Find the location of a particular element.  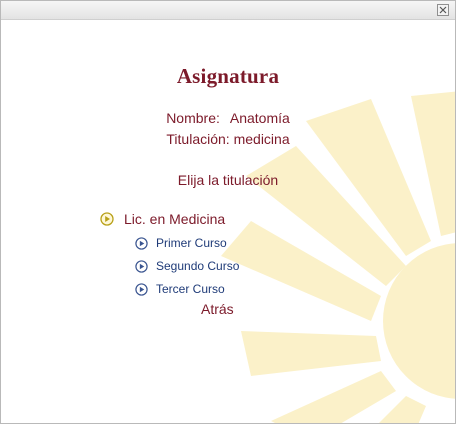

course-label: Tercer Curso is located at coordinates (190, 289).